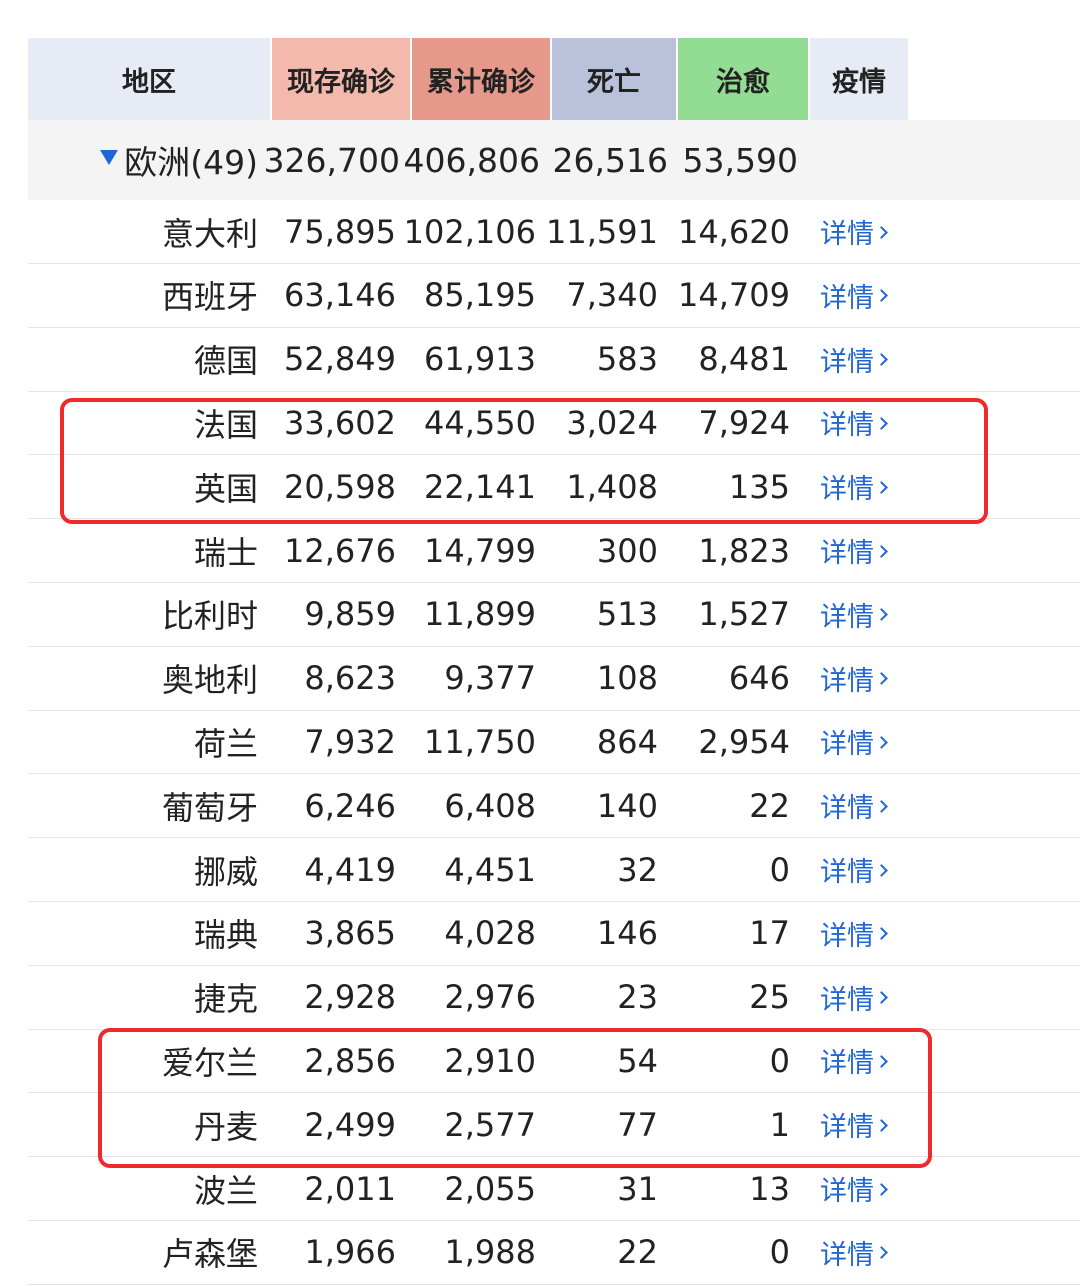 The image size is (1080, 1286). Describe the element at coordinates (554, 360) in the screenshot. I see `country-row: 德国 52,849 61,913 583 8,481 详情` at that location.